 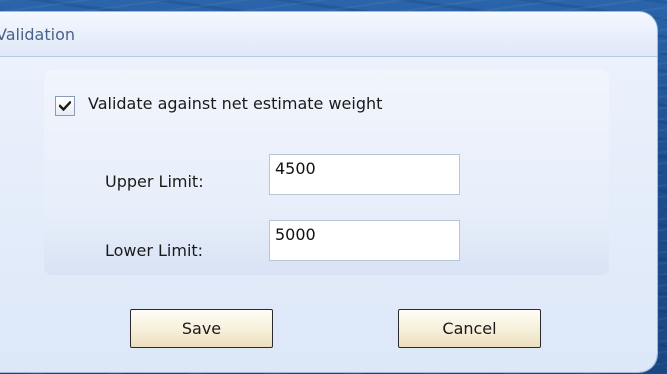 I want to click on lower-limit-label: Lower Limit:, so click(x=154, y=250).